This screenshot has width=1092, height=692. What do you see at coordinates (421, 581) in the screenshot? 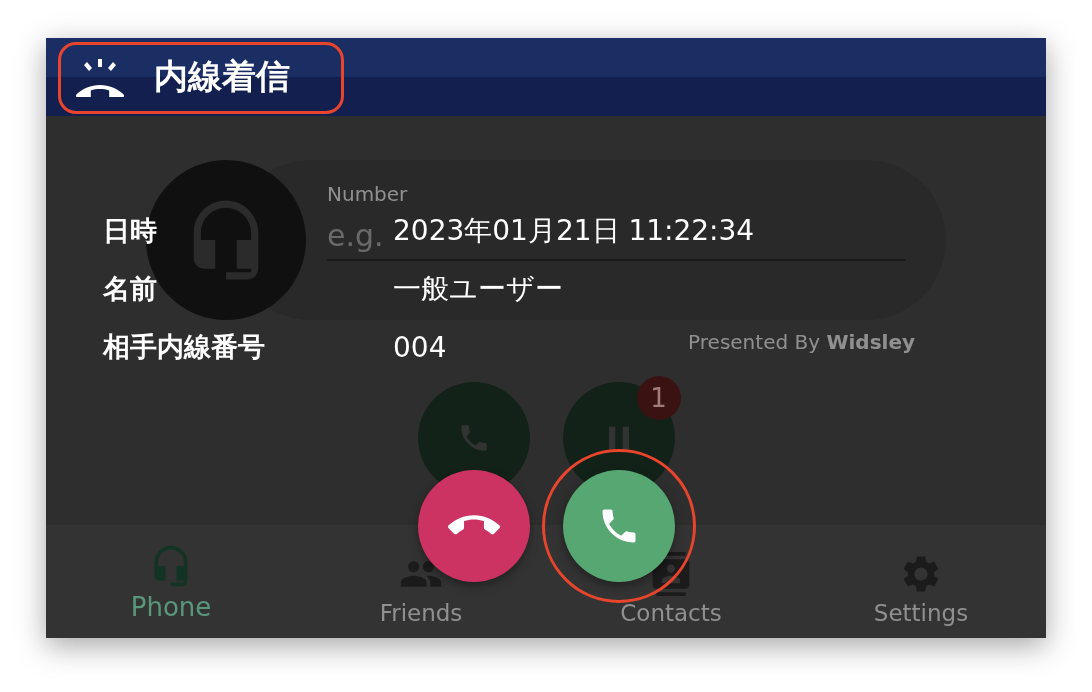
I see `nav-tab: Friends` at bounding box center [421, 581].